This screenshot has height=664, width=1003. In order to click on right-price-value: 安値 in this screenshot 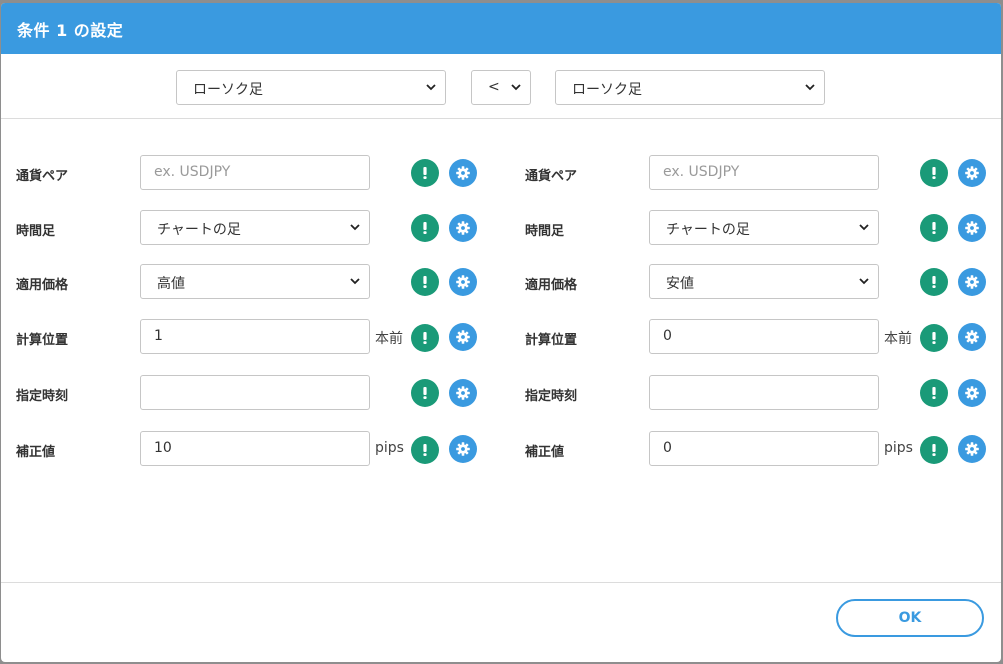, I will do `click(680, 284)`.